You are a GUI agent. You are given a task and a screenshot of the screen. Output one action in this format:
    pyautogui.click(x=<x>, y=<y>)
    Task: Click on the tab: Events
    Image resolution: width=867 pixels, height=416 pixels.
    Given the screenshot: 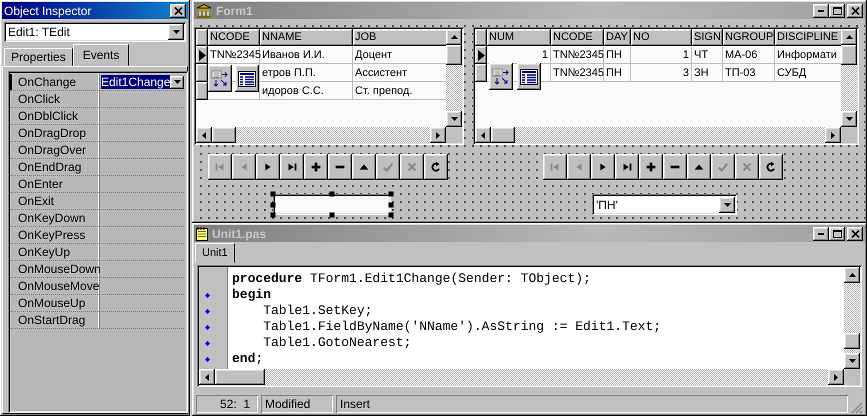 What is the action you would take?
    pyautogui.click(x=101, y=55)
    